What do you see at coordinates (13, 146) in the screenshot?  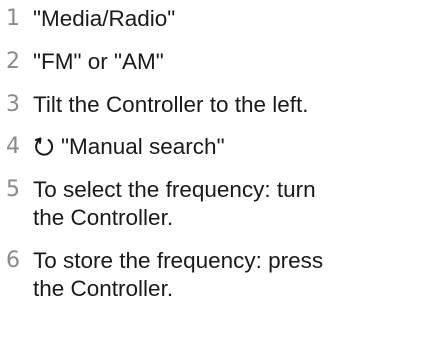 I see `step-number: 4` at bounding box center [13, 146].